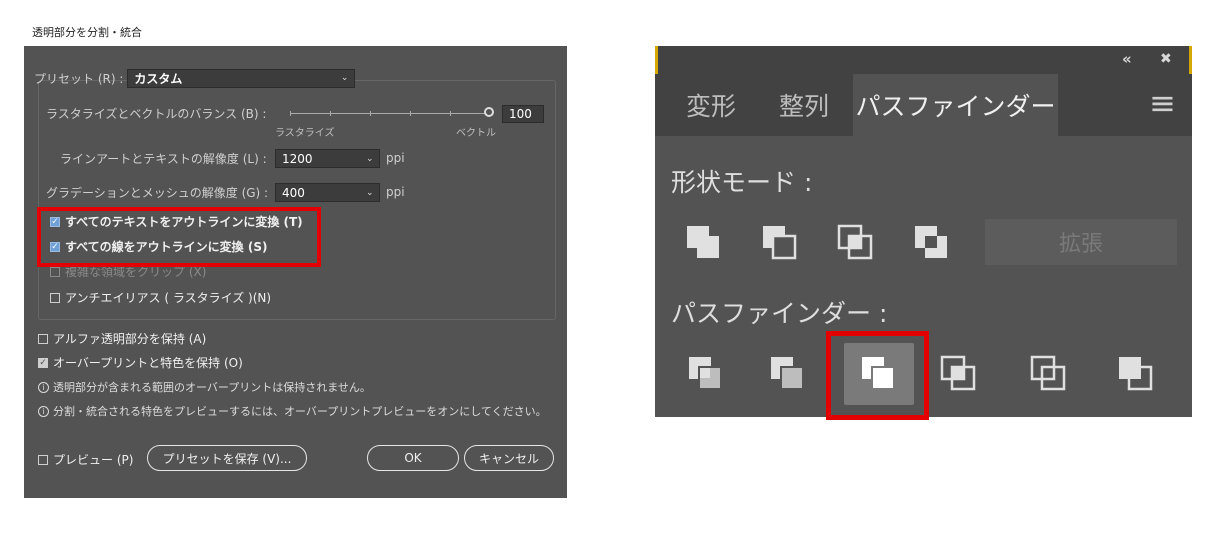 The width and height of the screenshot is (1227, 534). I want to click on pathfinders-label: パスファインダー :, so click(779, 313).